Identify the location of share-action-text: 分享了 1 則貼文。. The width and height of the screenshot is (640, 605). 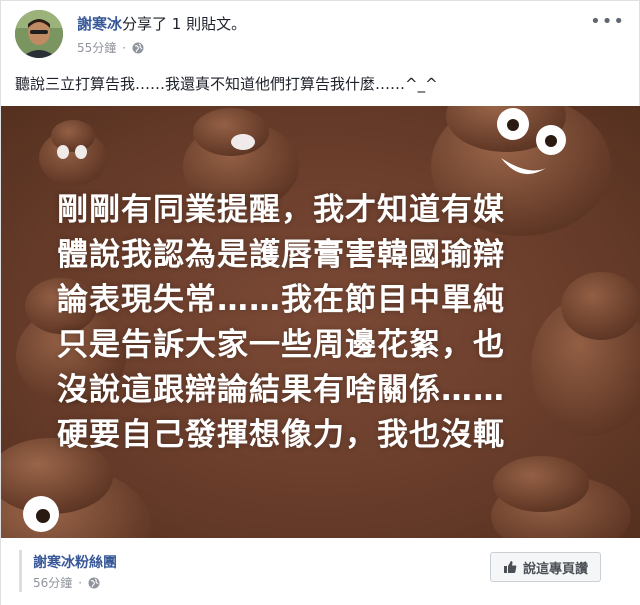
(184, 24).